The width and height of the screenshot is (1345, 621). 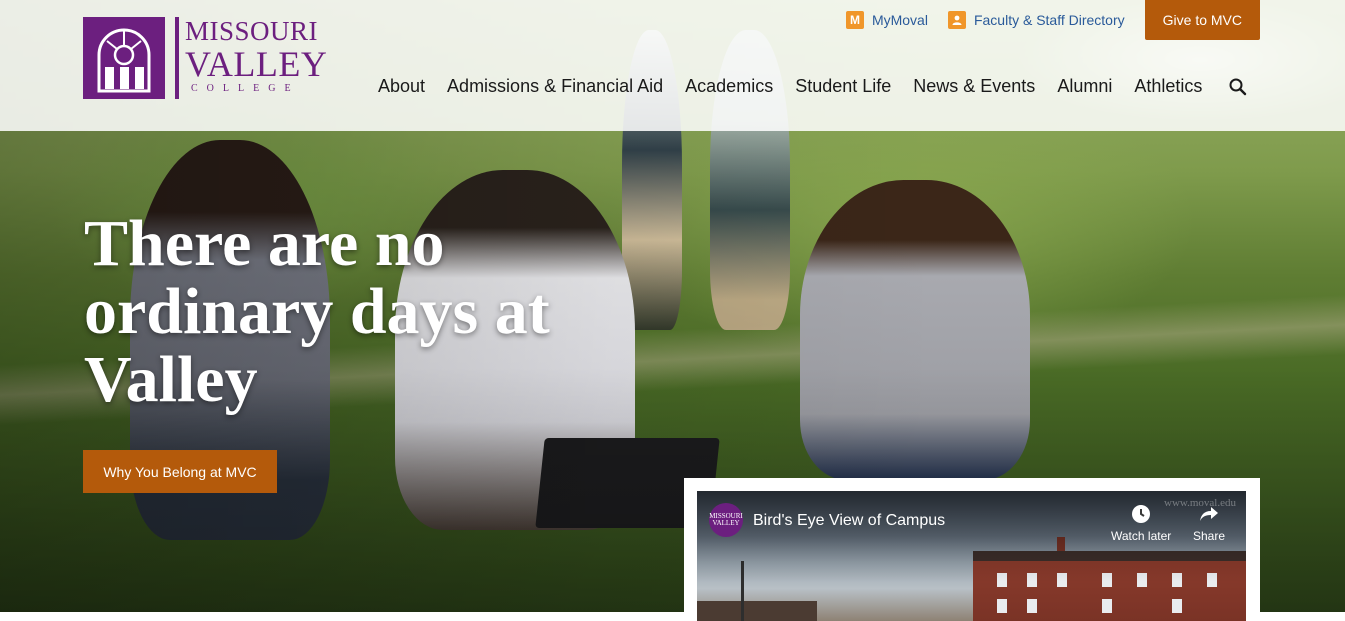 I want to click on watch-later-button: Watch later, so click(x=1141, y=523).